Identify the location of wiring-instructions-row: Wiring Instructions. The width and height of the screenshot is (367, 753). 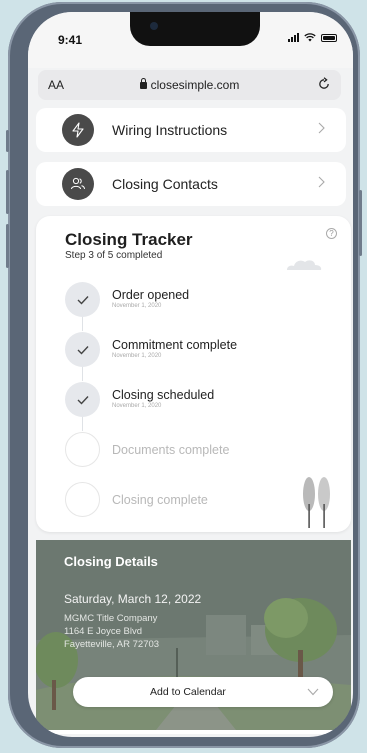
(191, 130).